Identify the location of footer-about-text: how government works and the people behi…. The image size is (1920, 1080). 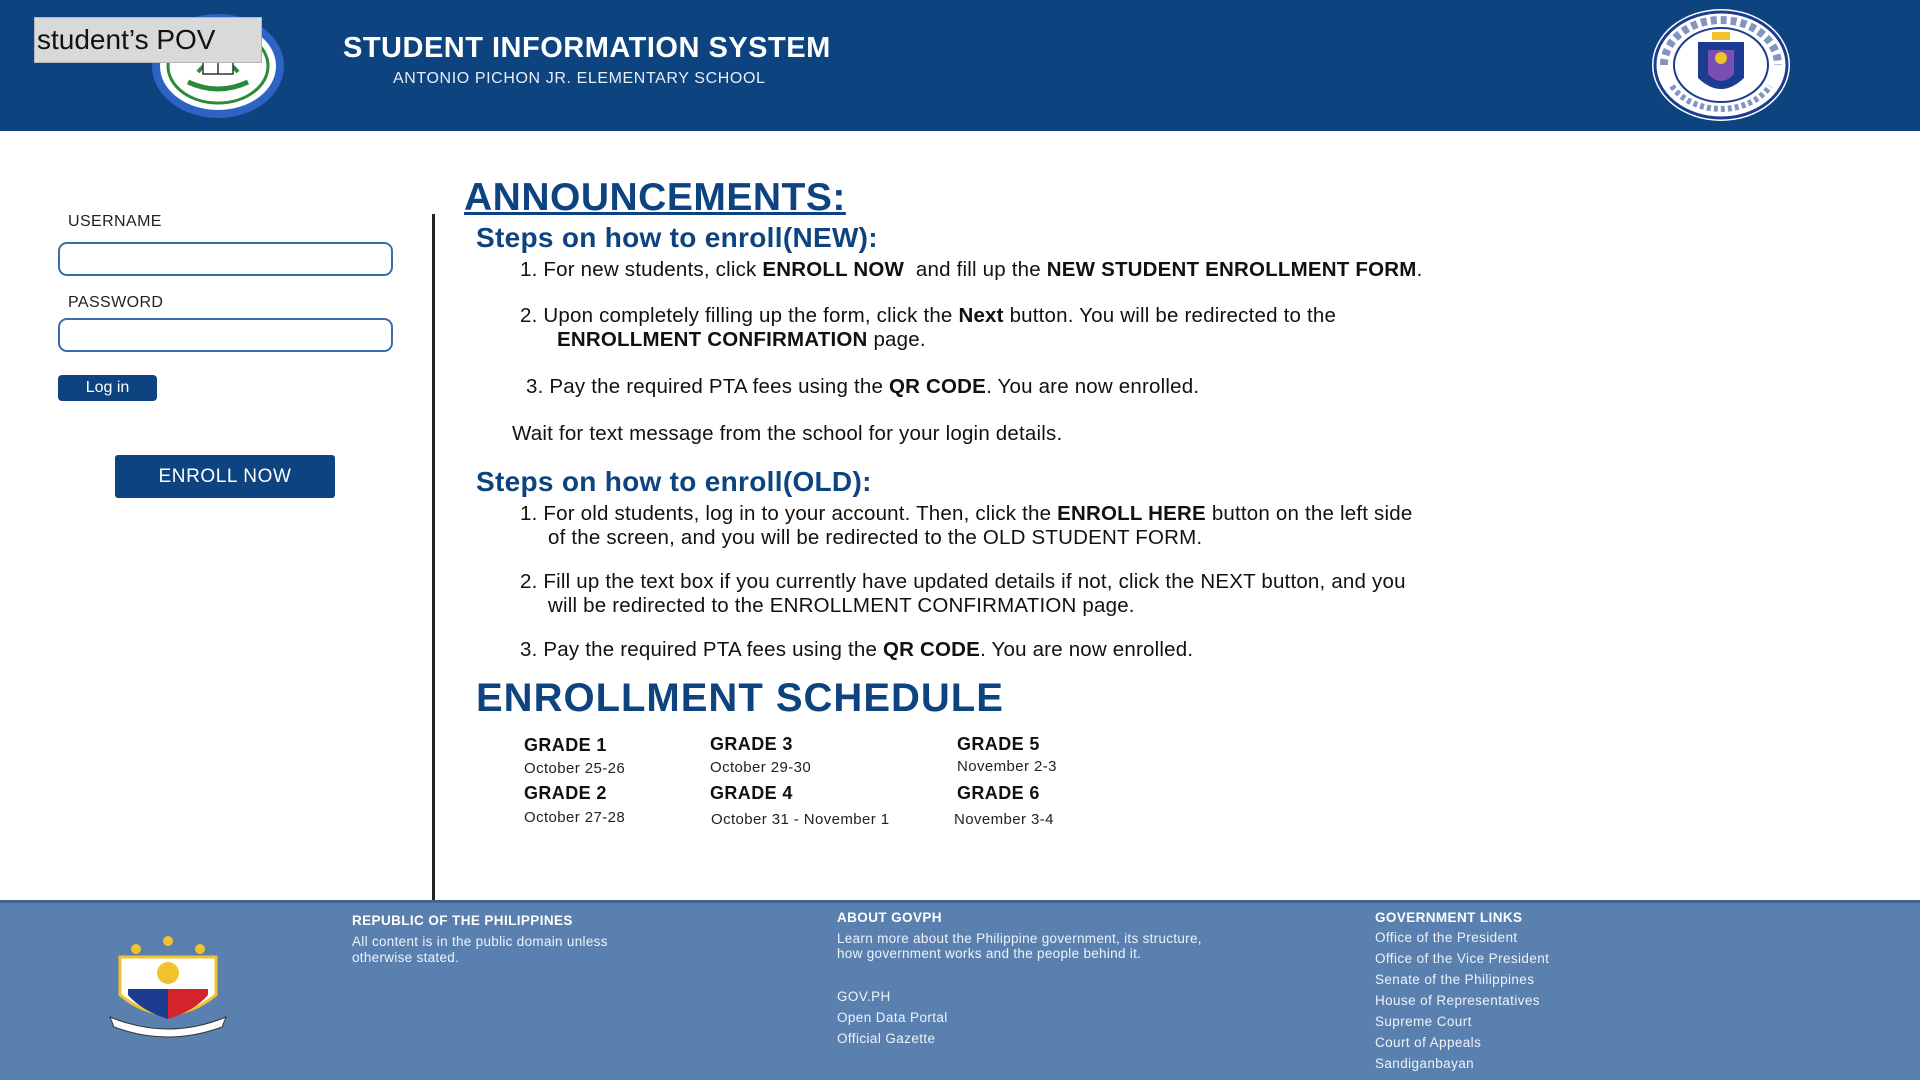
(989, 953).